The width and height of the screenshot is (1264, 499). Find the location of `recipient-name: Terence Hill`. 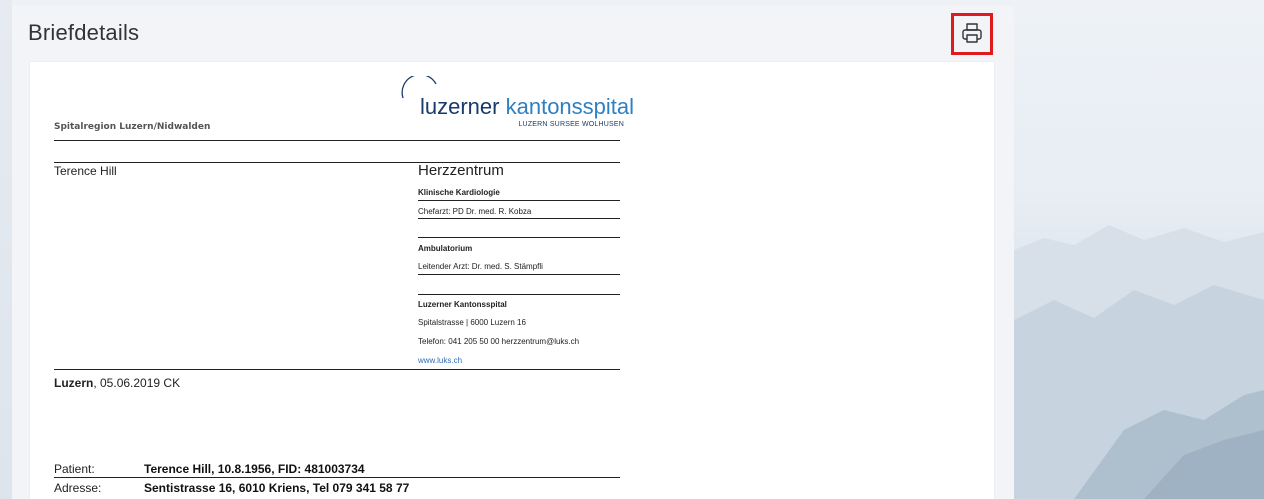

recipient-name: Terence Hill is located at coordinates (85, 171).